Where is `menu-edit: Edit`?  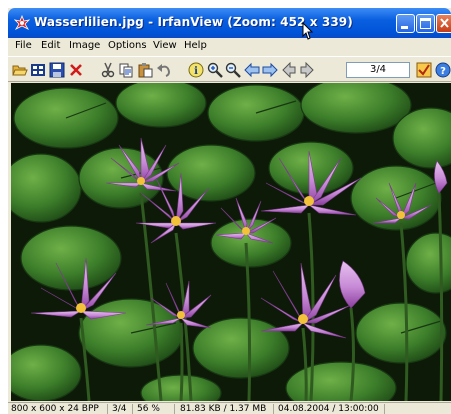 menu-edit: Edit is located at coordinates (50, 45).